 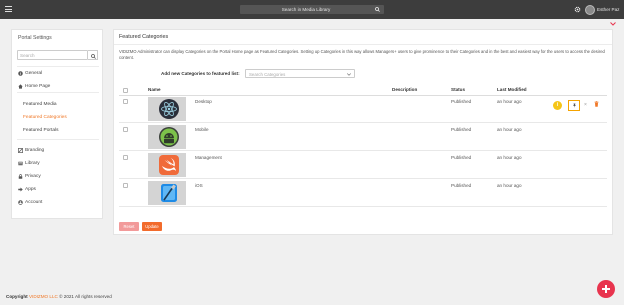 I want to click on top-bar: Search in Media Library Esther Paz, so click(x=312, y=9).